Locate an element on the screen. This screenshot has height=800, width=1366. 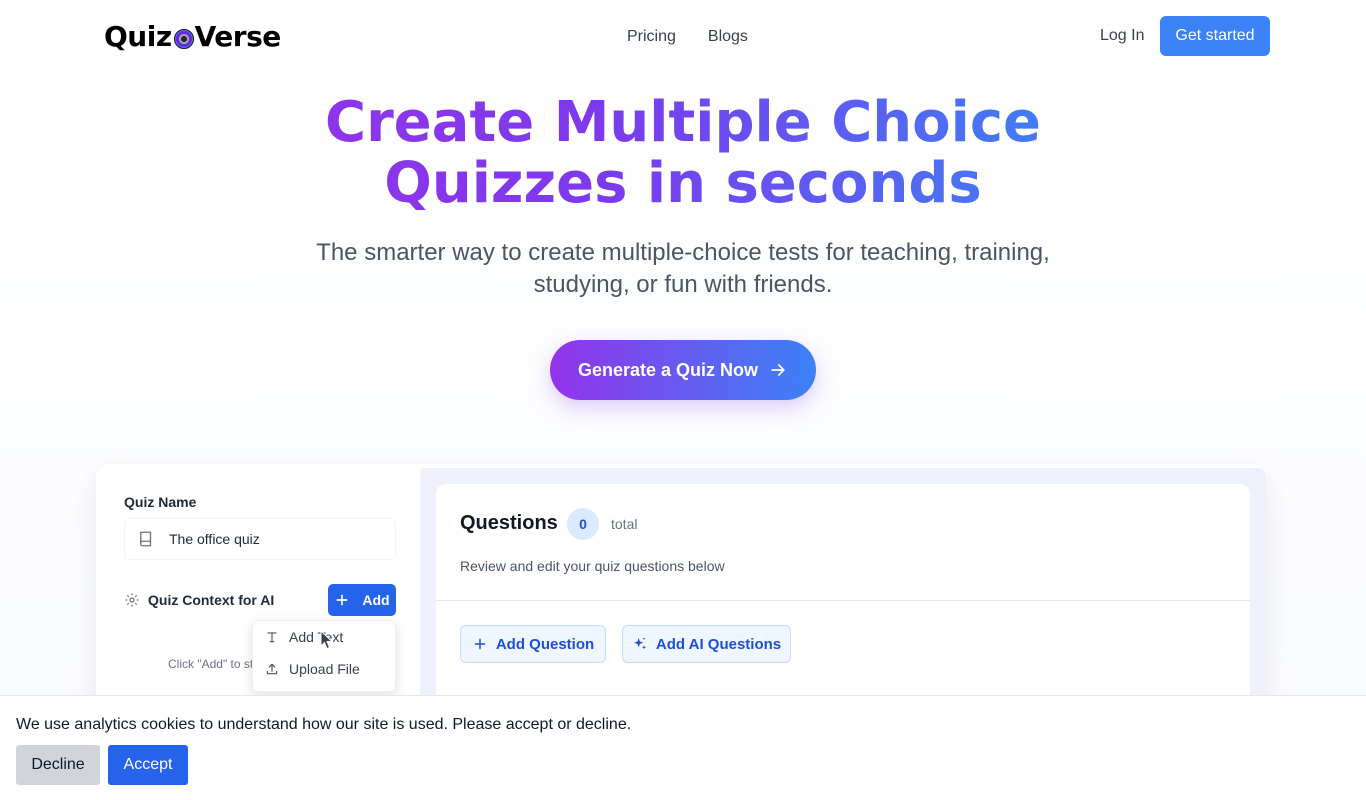
dropdown-item-upload-file: Upload File is located at coordinates (324, 669).